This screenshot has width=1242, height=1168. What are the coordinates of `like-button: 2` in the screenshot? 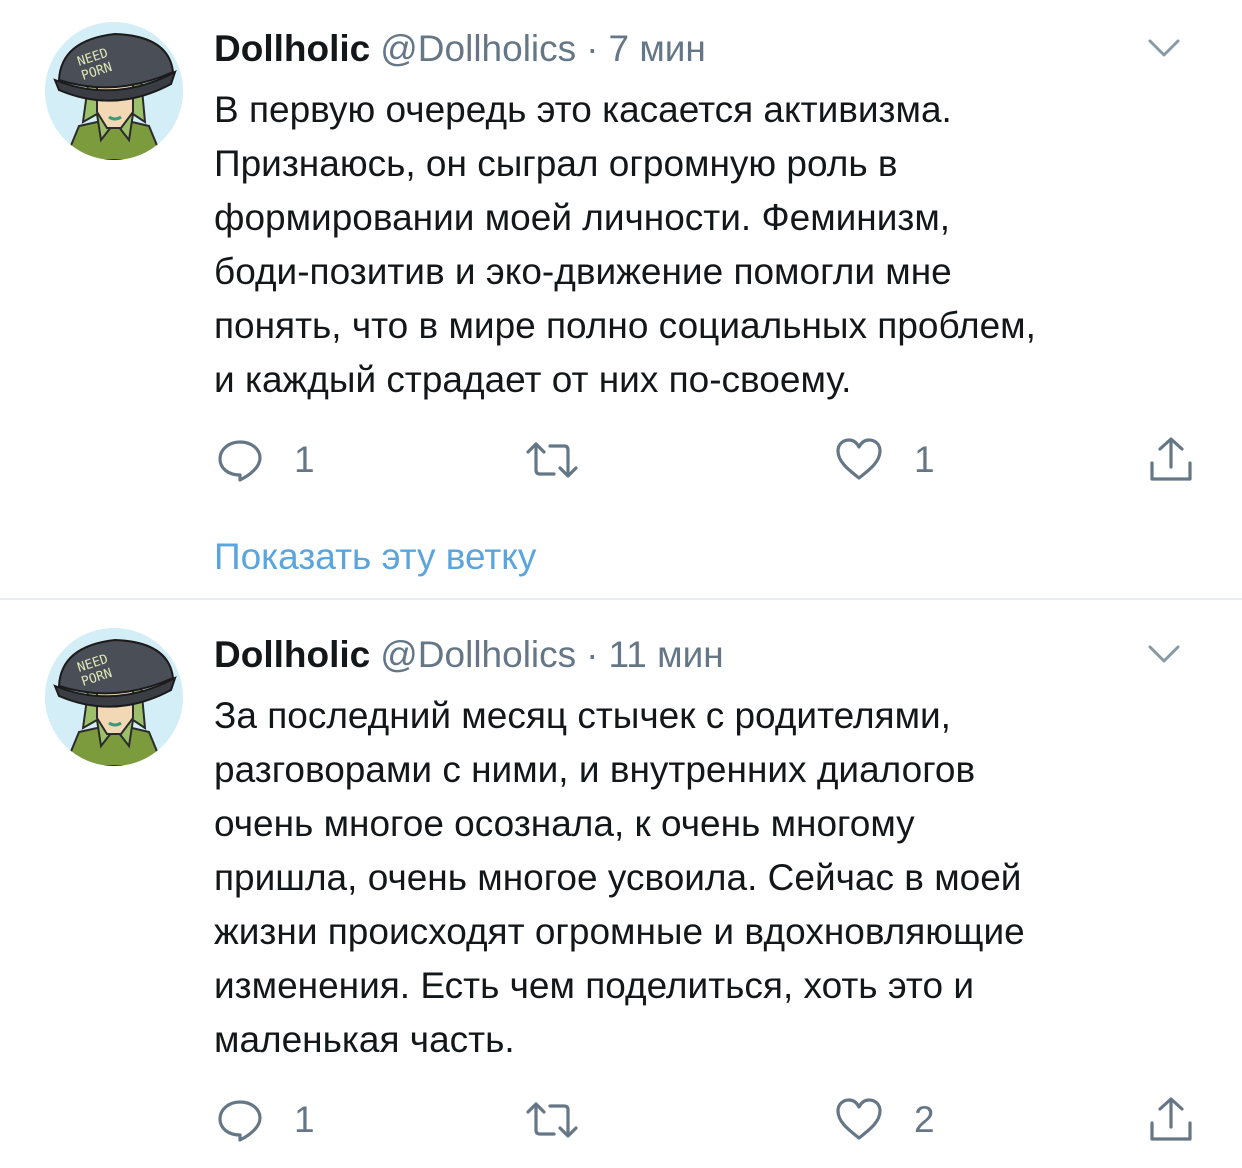 It's located at (884, 1120).